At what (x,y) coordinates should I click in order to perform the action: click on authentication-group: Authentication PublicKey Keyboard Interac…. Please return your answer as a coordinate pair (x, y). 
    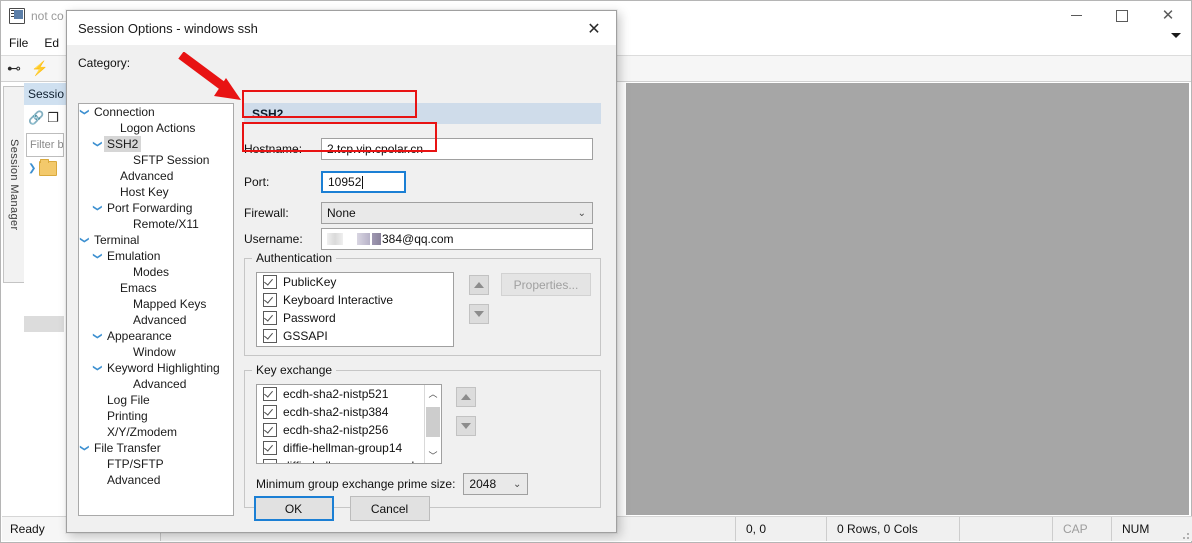
    Looking at the image, I should click on (422, 303).